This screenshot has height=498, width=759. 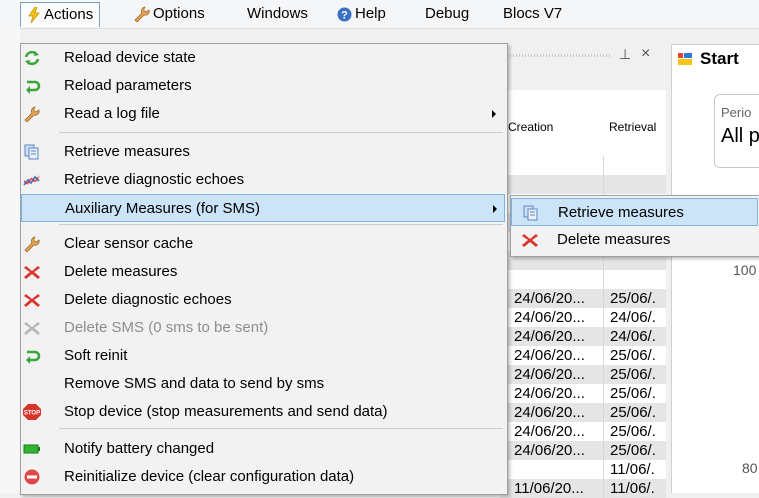 What do you see at coordinates (32, 58) in the screenshot?
I see `refresh-icon` at bounding box center [32, 58].